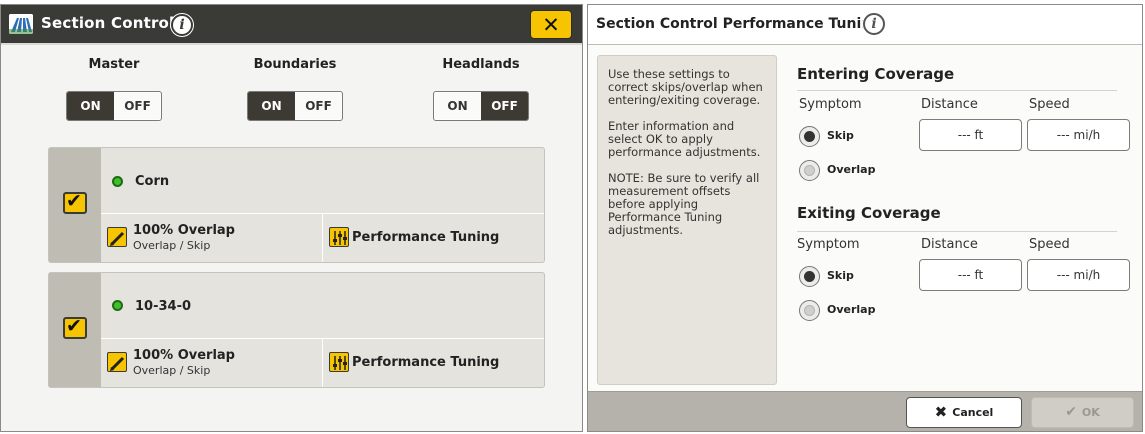 This screenshot has height=434, width=1145. What do you see at coordinates (108, 23) in the screenshot?
I see `page-title: Section Control` at bounding box center [108, 23].